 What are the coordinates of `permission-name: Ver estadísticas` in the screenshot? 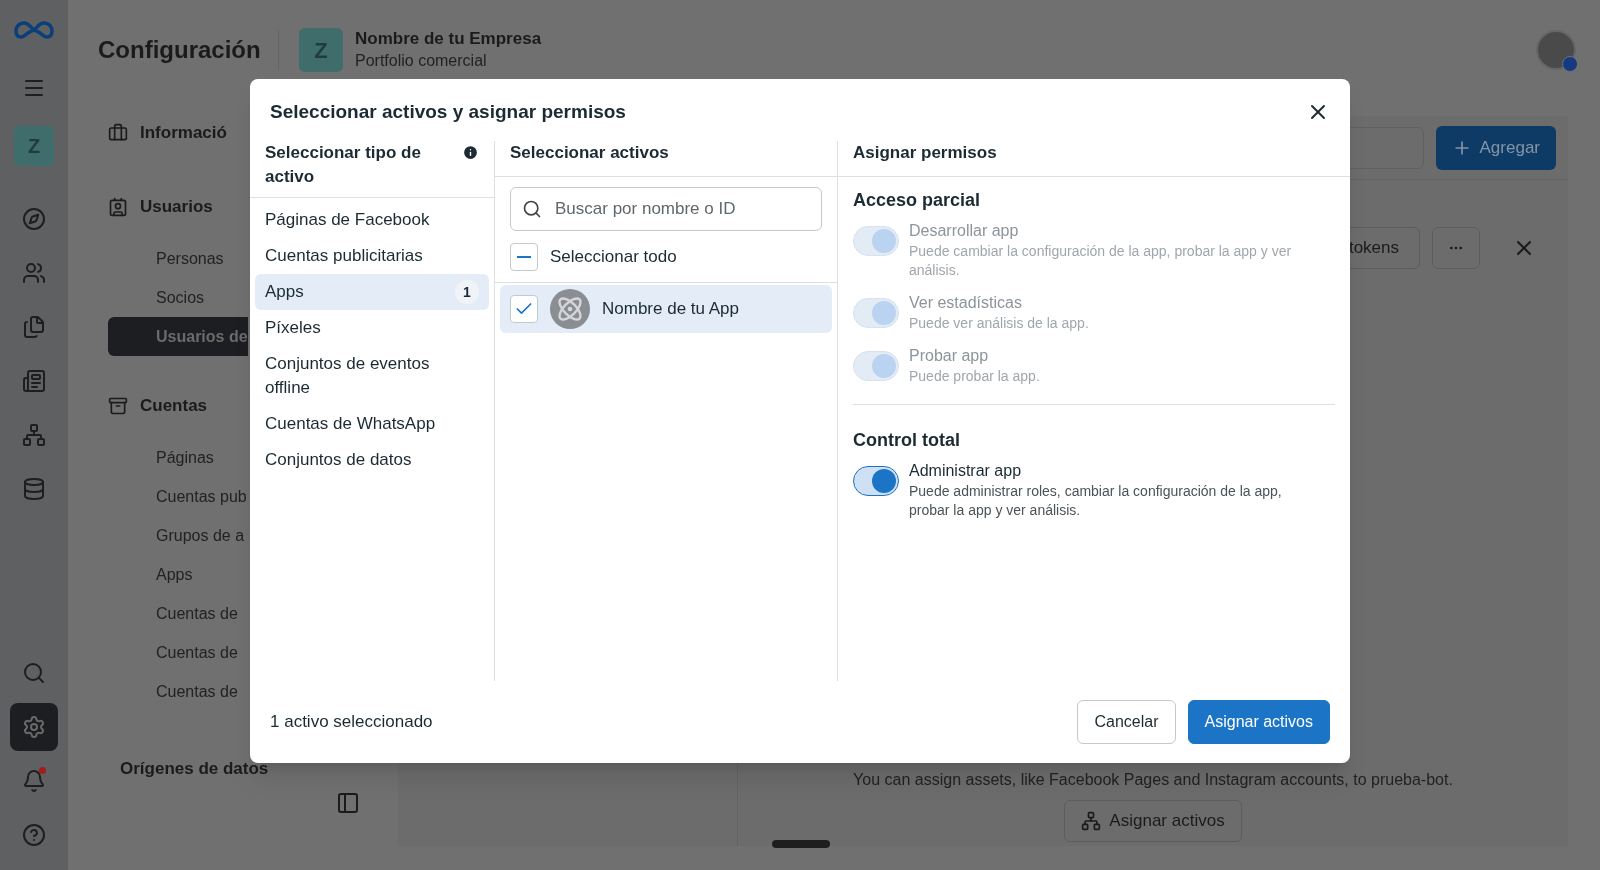 It's located at (966, 303).